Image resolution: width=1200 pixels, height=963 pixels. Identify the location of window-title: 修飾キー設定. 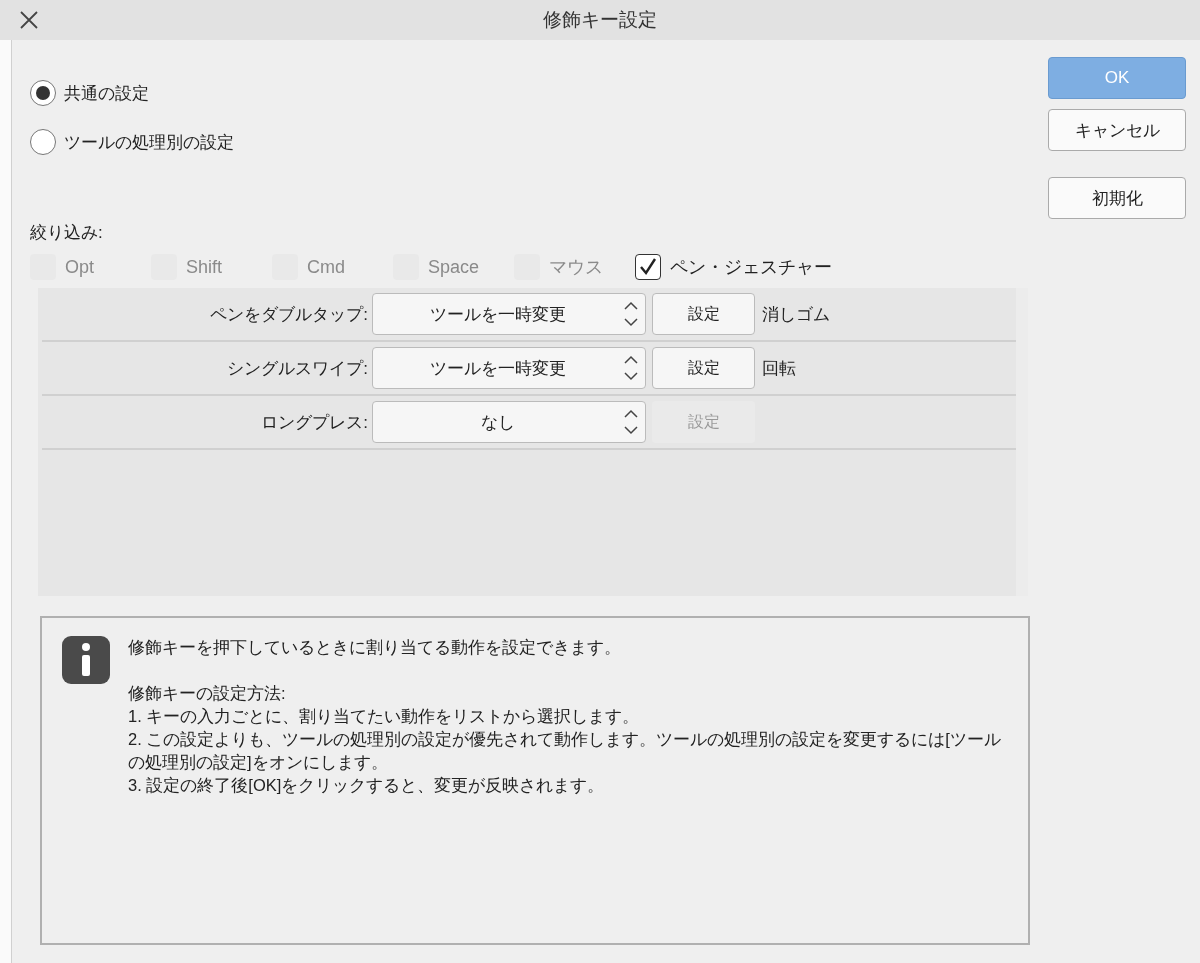
(600, 20).